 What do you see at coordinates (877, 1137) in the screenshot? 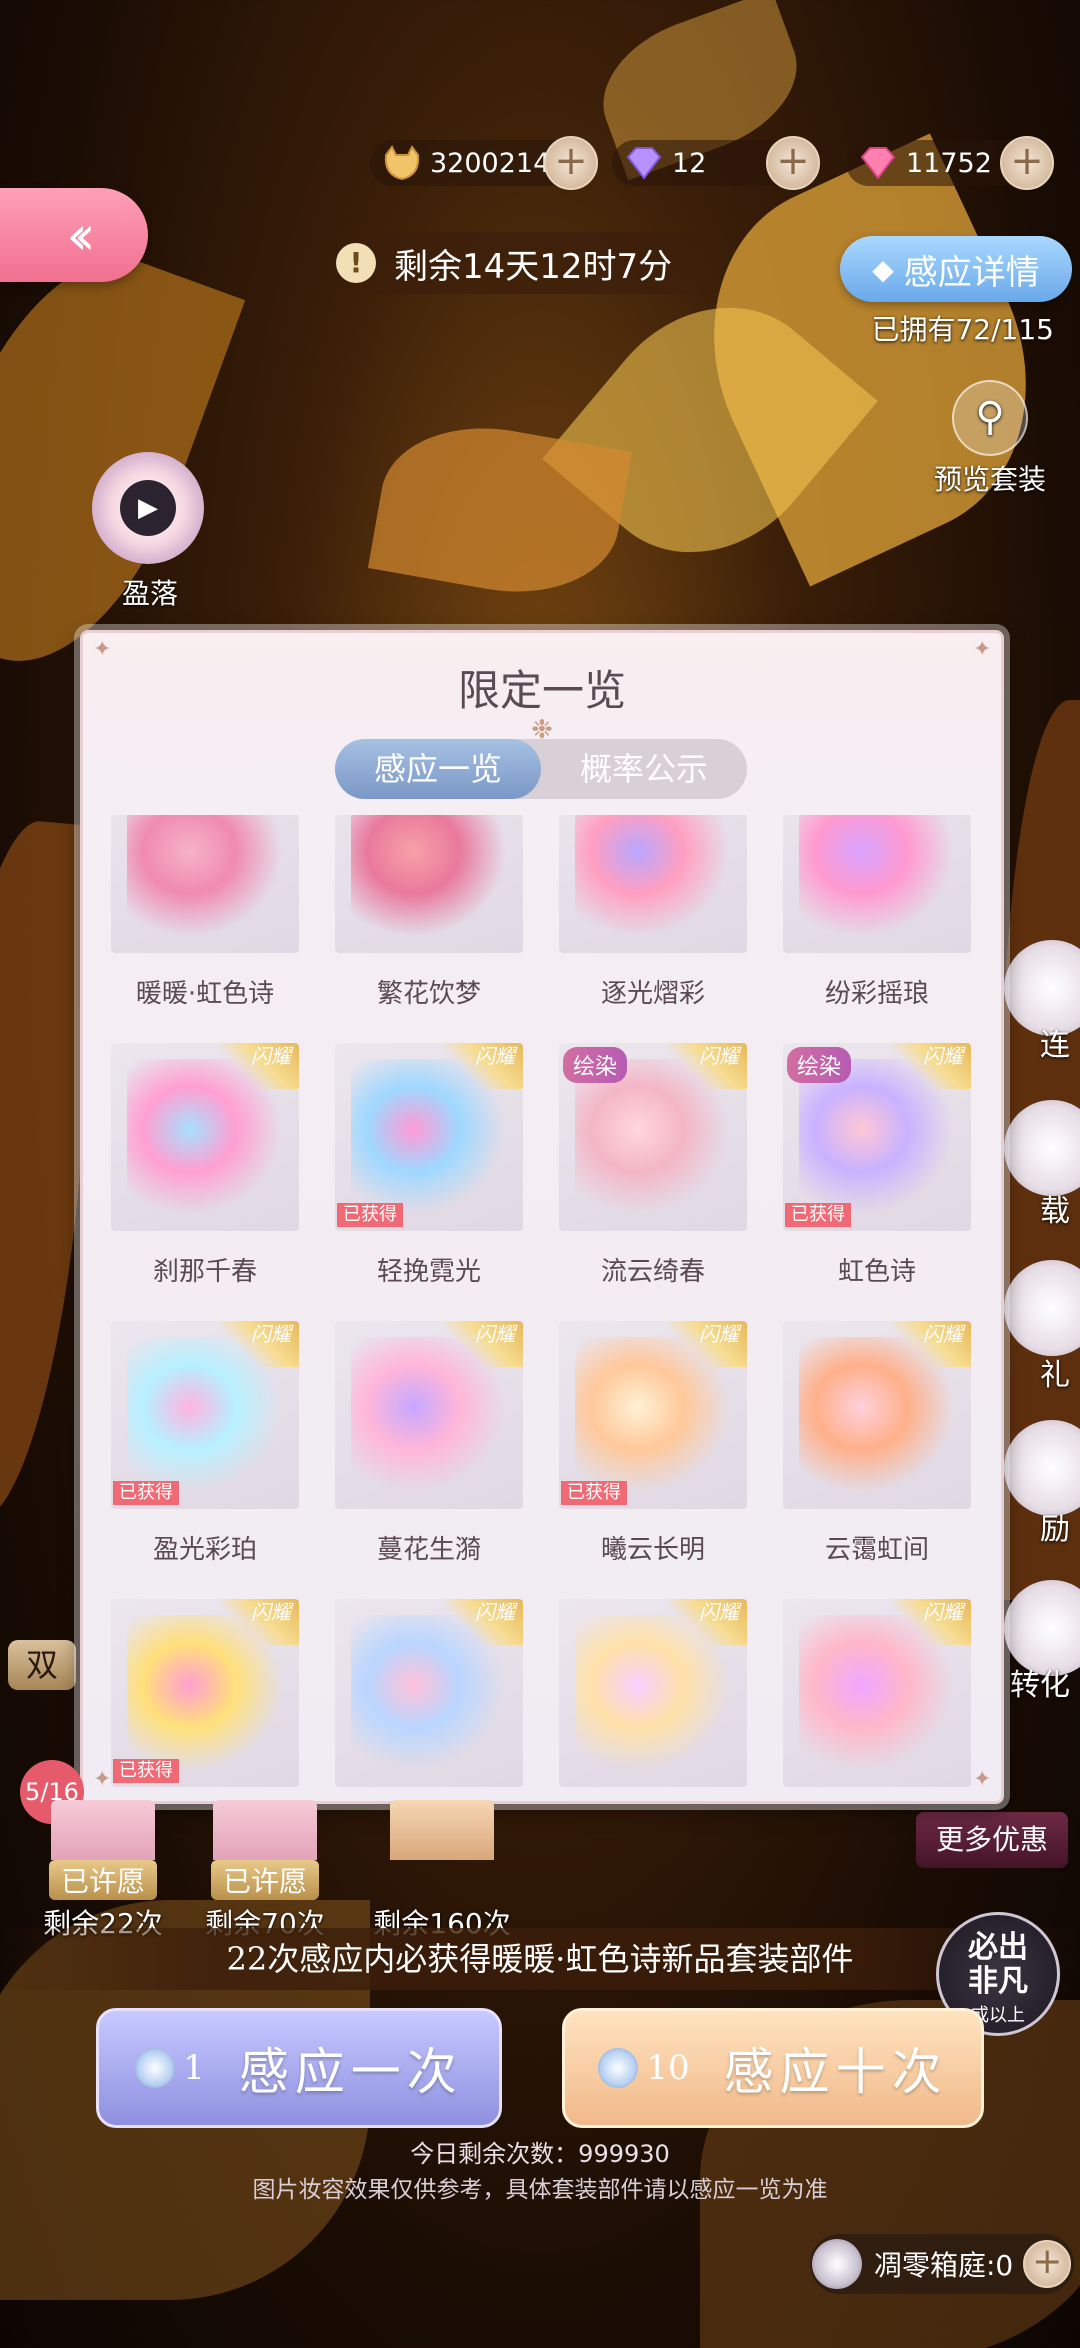
I see `outfit-thumbnail: 闪耀 绘染 已获得` at bounding box center [877, 1137].